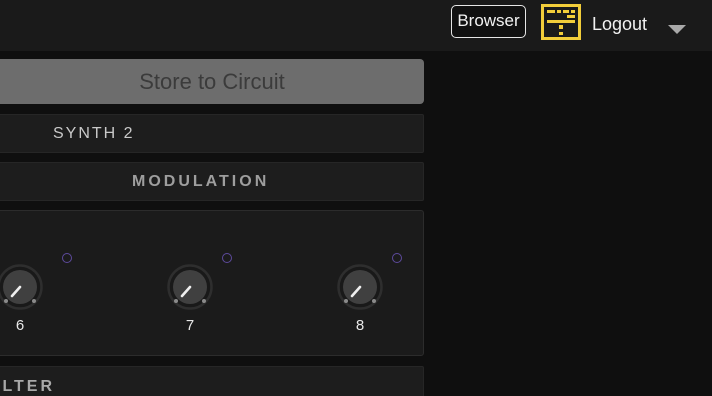  Describe the element at coordinates (212, 133) in the screenshot. I see `synth-name-bar: SYNTH 2` at that location.